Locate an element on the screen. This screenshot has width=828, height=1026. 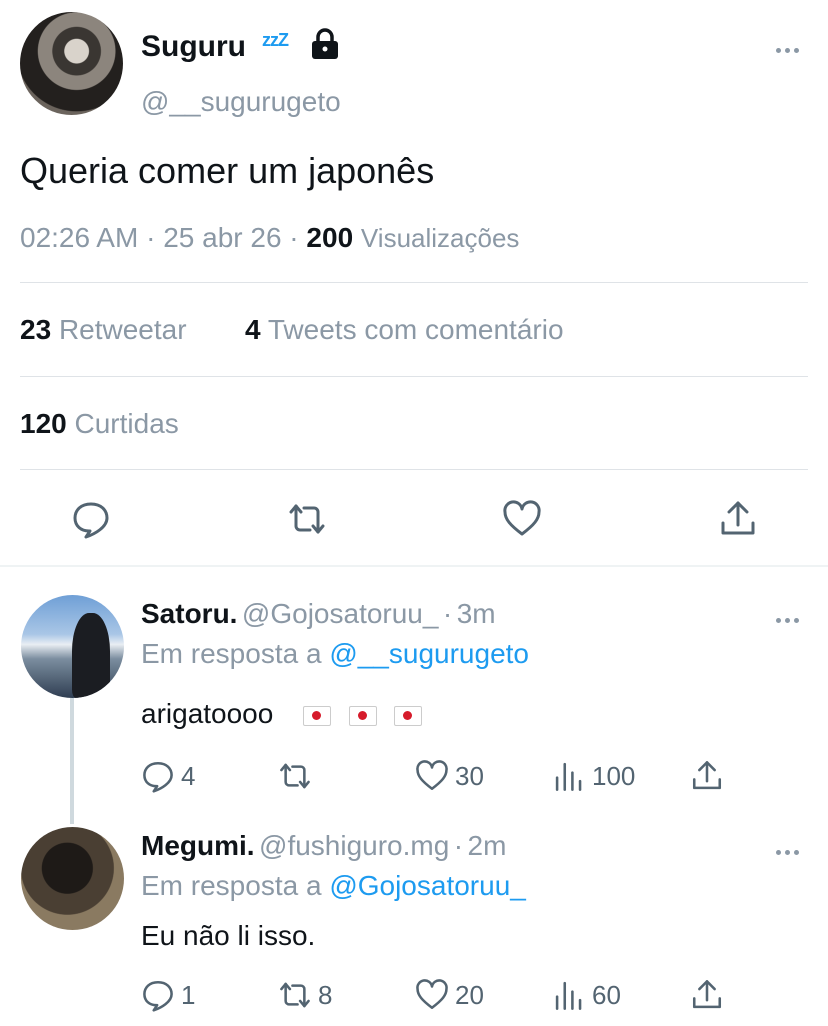
like-action: 30 is located at coordinates (449, 776).